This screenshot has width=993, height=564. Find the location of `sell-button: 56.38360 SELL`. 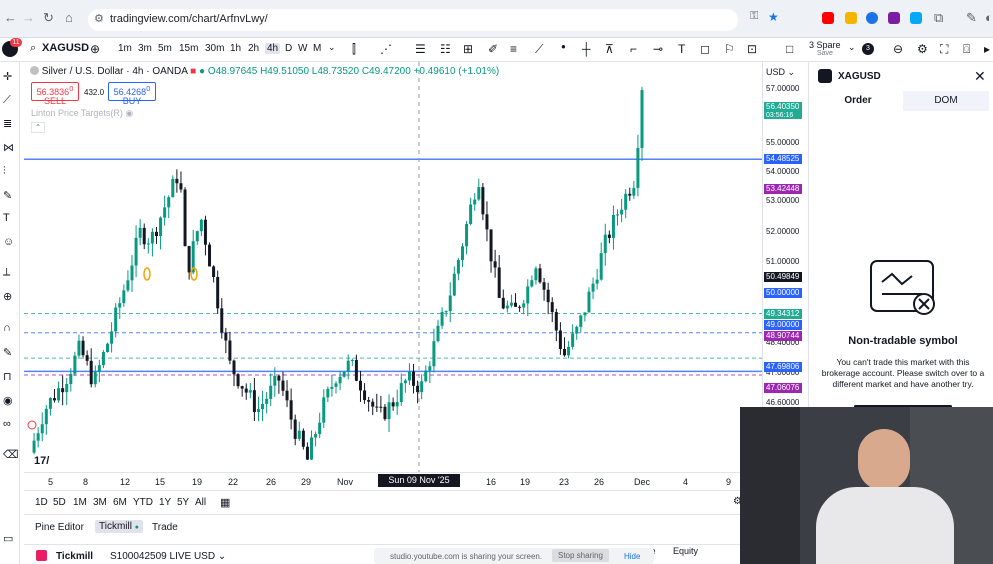

sell-button: 56.38360 SELL is located at coordinates (55, 94).